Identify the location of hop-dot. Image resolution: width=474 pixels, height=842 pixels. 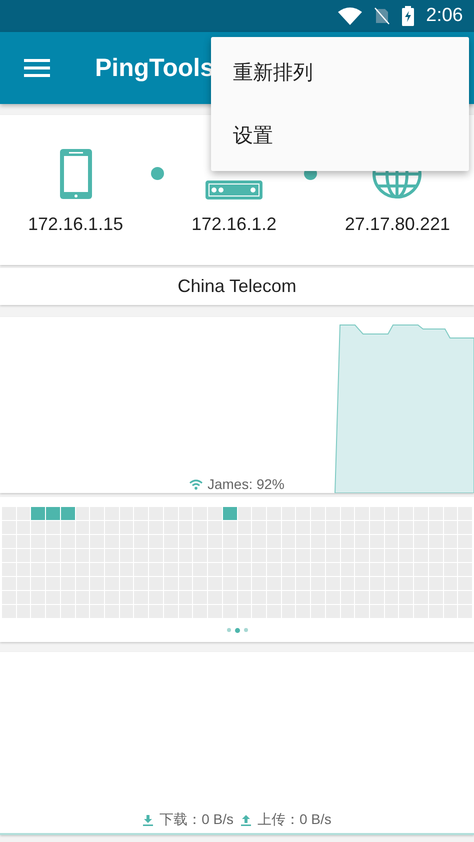
(157, 173).